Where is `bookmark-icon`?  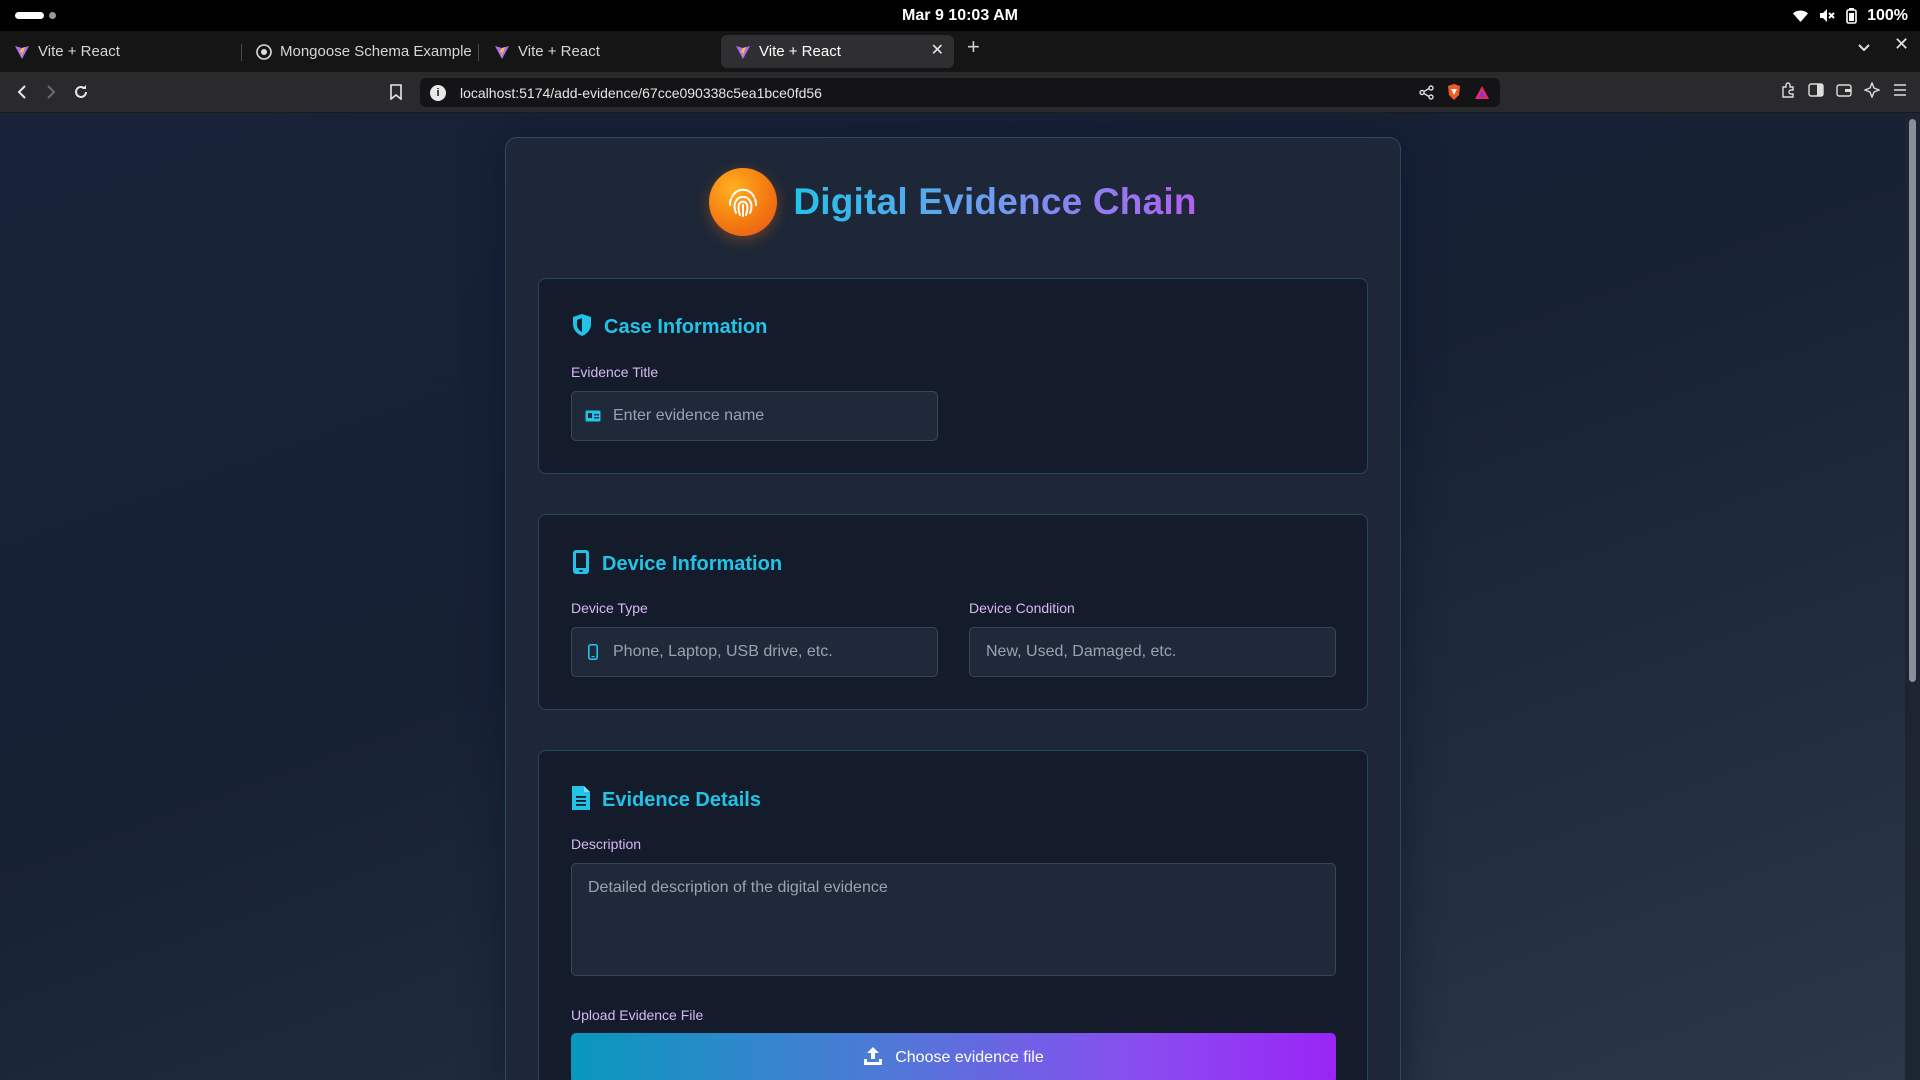 bookmark-icon is located at coordinates (396, 92).